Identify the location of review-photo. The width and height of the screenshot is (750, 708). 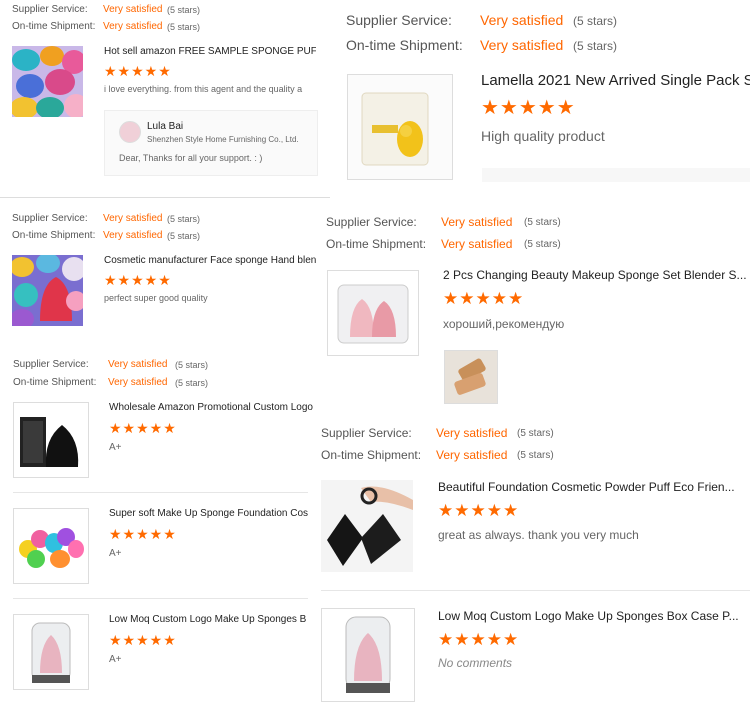
(471, 377).